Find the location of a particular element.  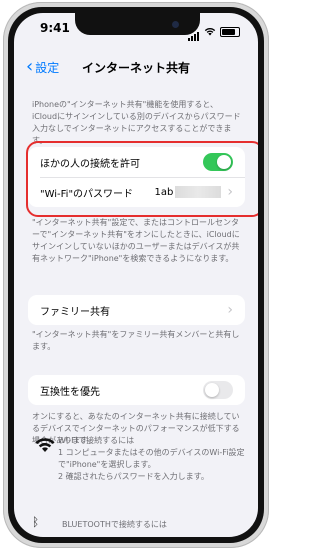

compat-row: 互換性を優先 is located at coordinates (136, 390).